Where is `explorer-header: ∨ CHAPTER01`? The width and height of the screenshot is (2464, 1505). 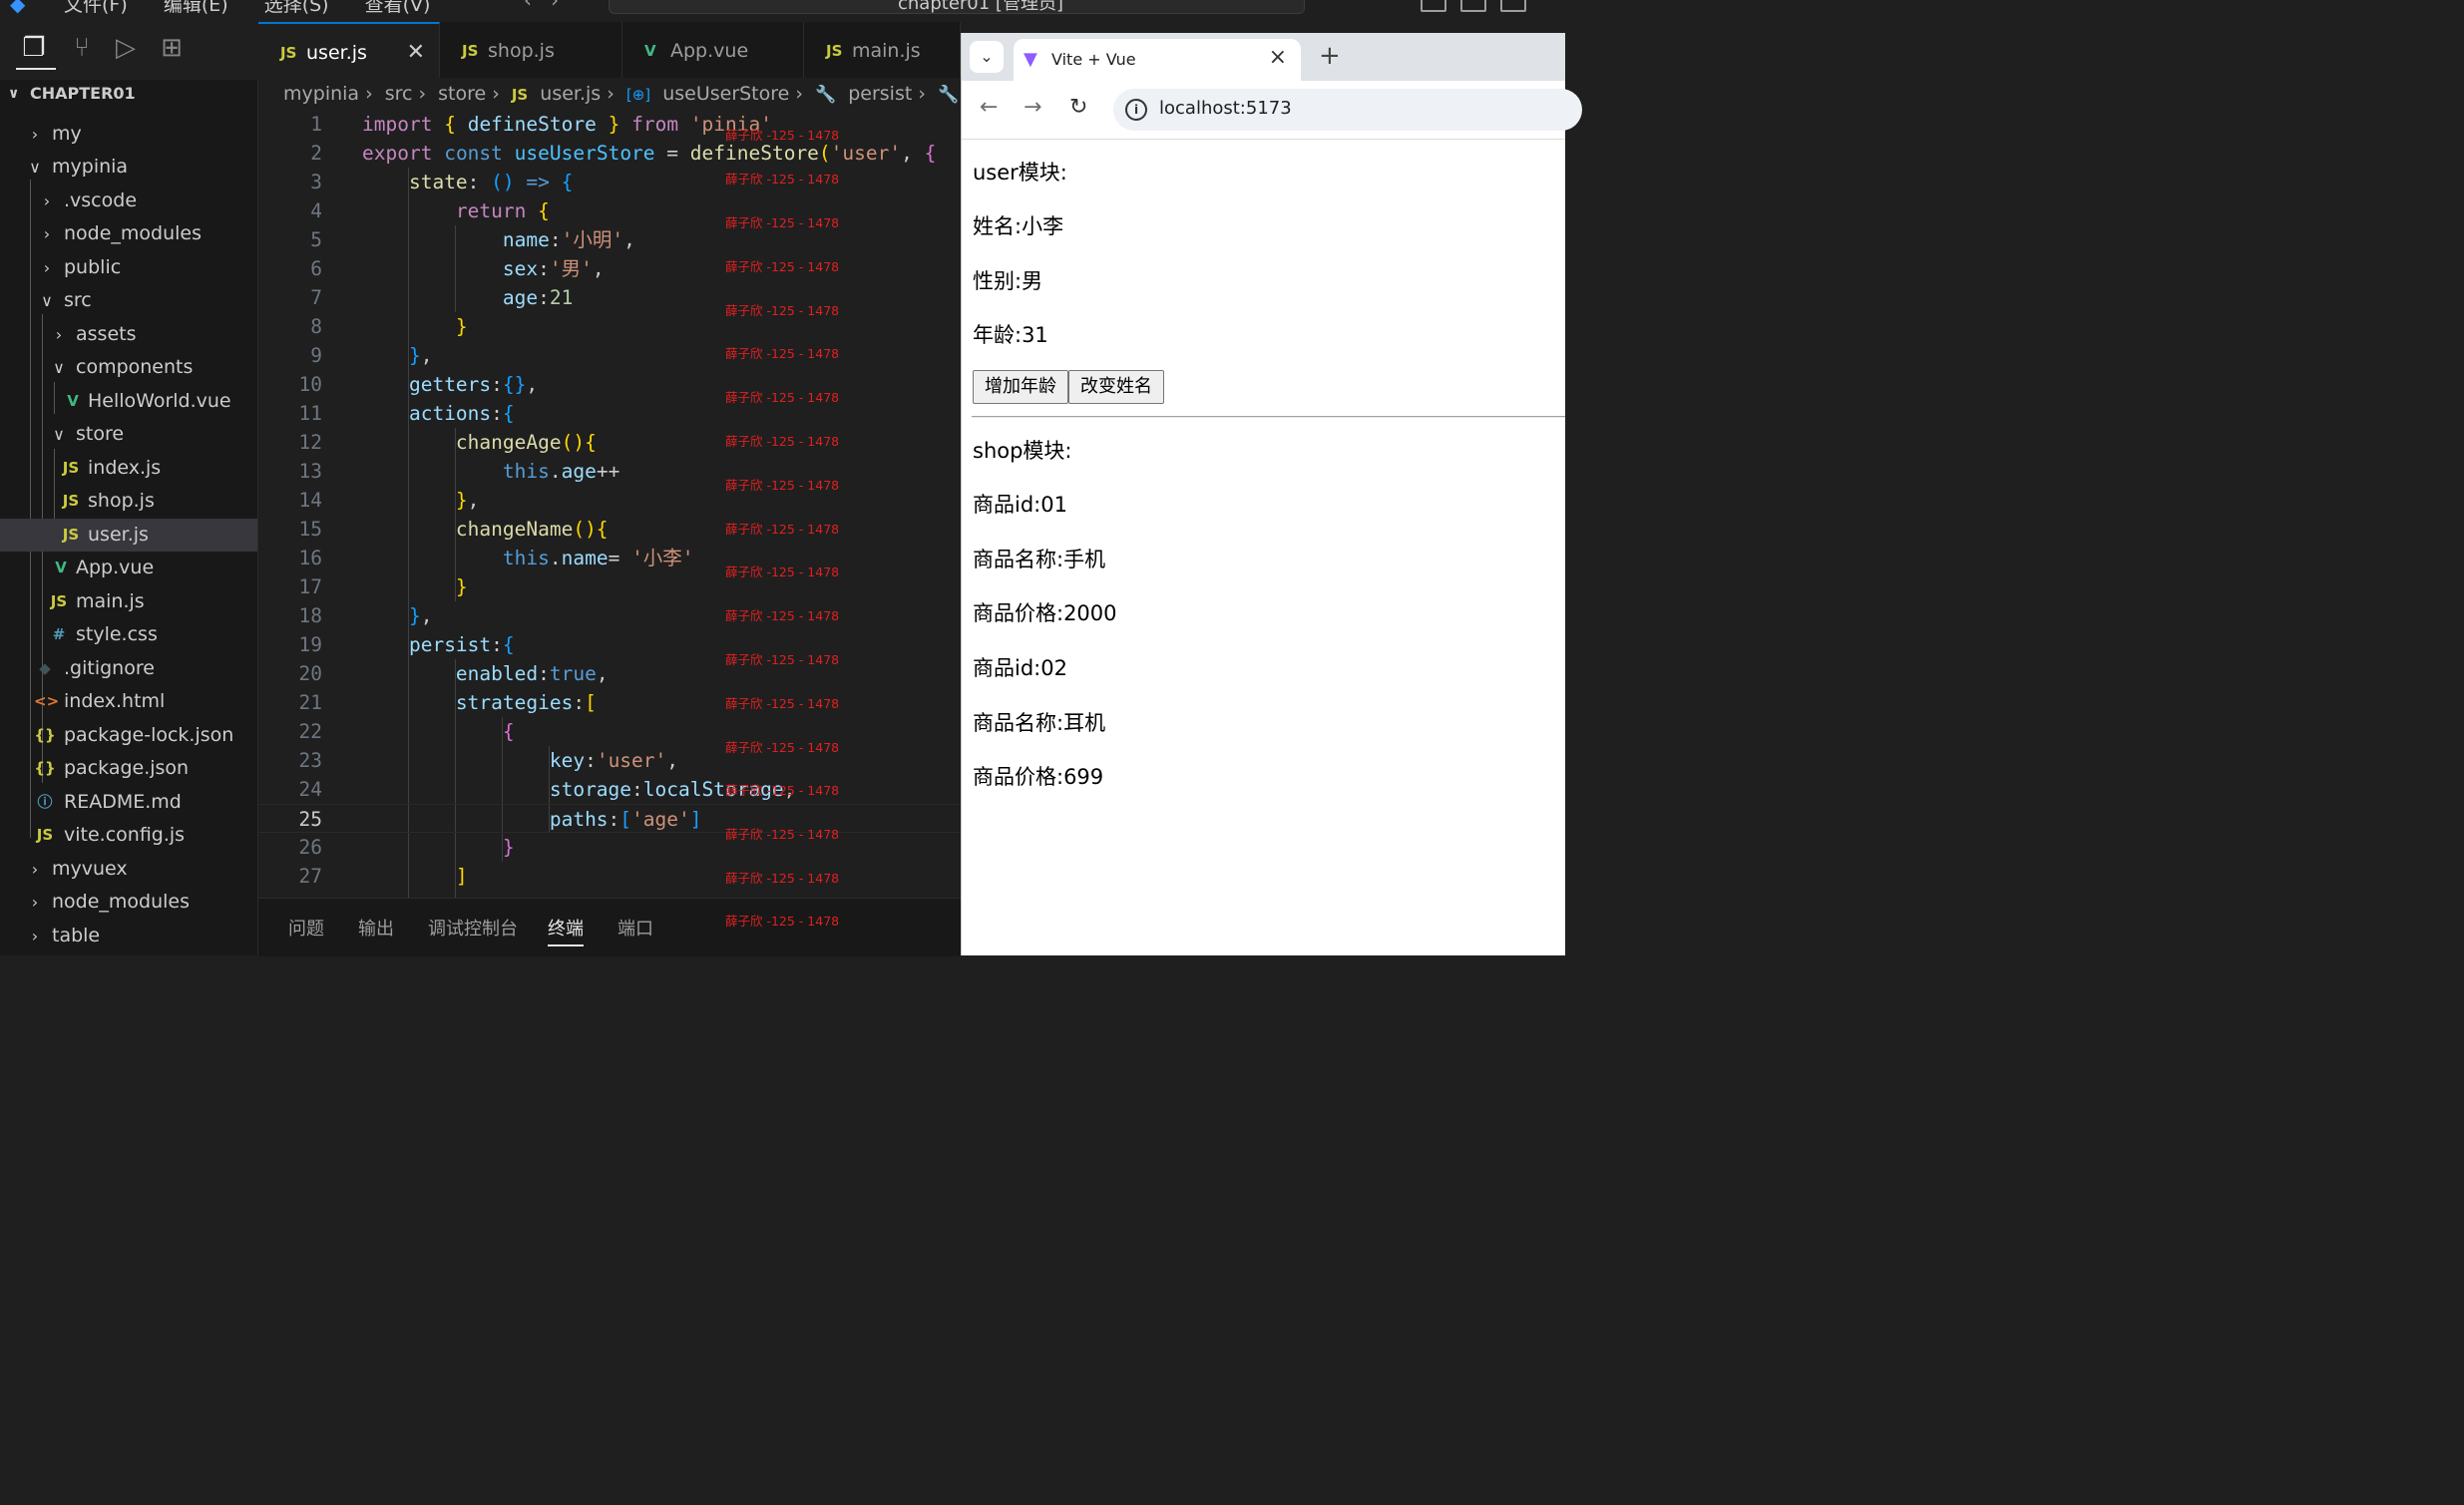
explorer-header: ∨ CHAPTER01 is located at coordinates (128, 94).